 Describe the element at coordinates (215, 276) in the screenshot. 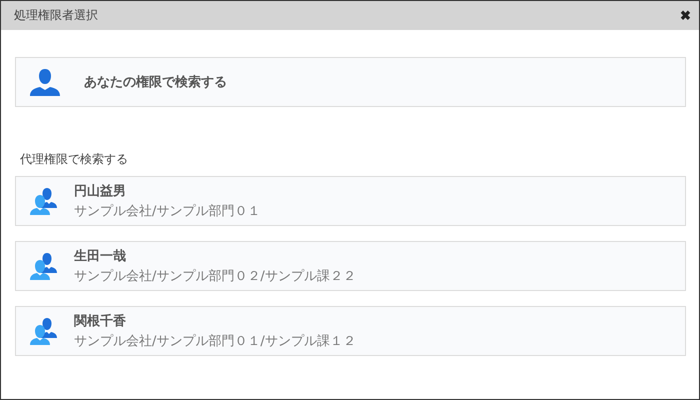

I see `organization-path: サンプル会社/サンプル部門０２/サンプル課２２` at that location.